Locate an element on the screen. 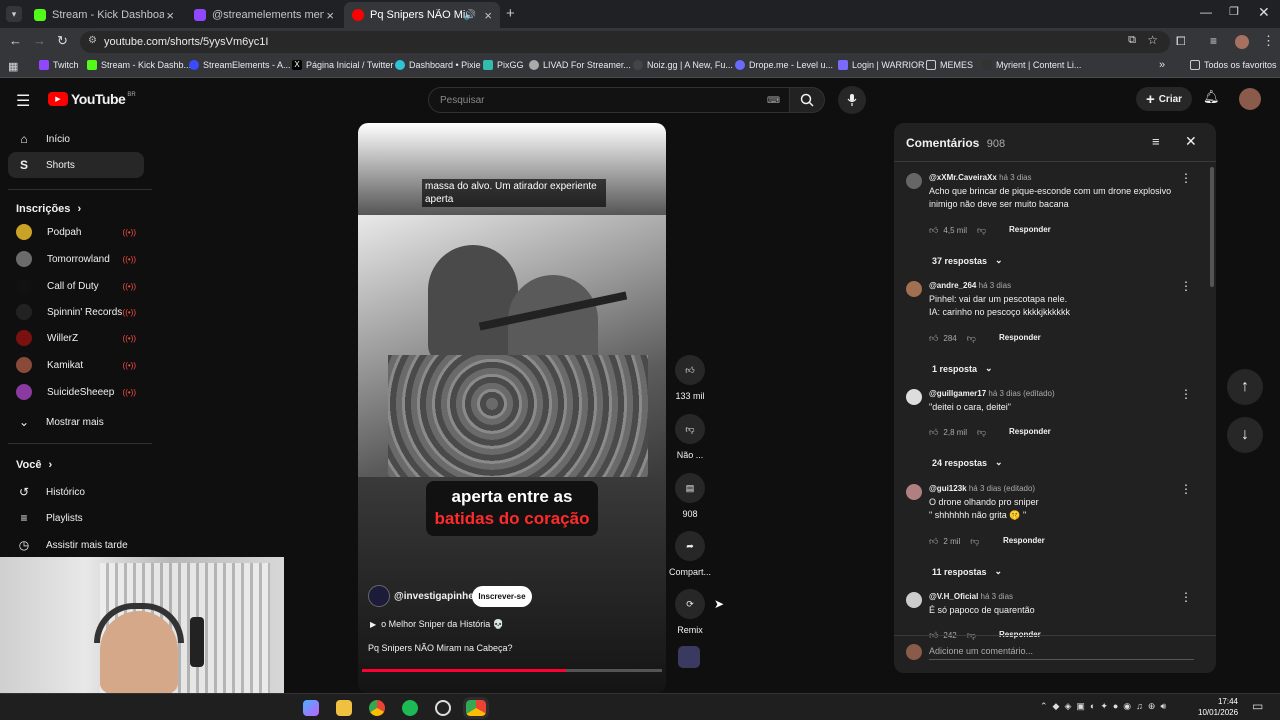 This screenshot has height=720, width=1280. chrome-active-icon is located at coordinates (476, 708).